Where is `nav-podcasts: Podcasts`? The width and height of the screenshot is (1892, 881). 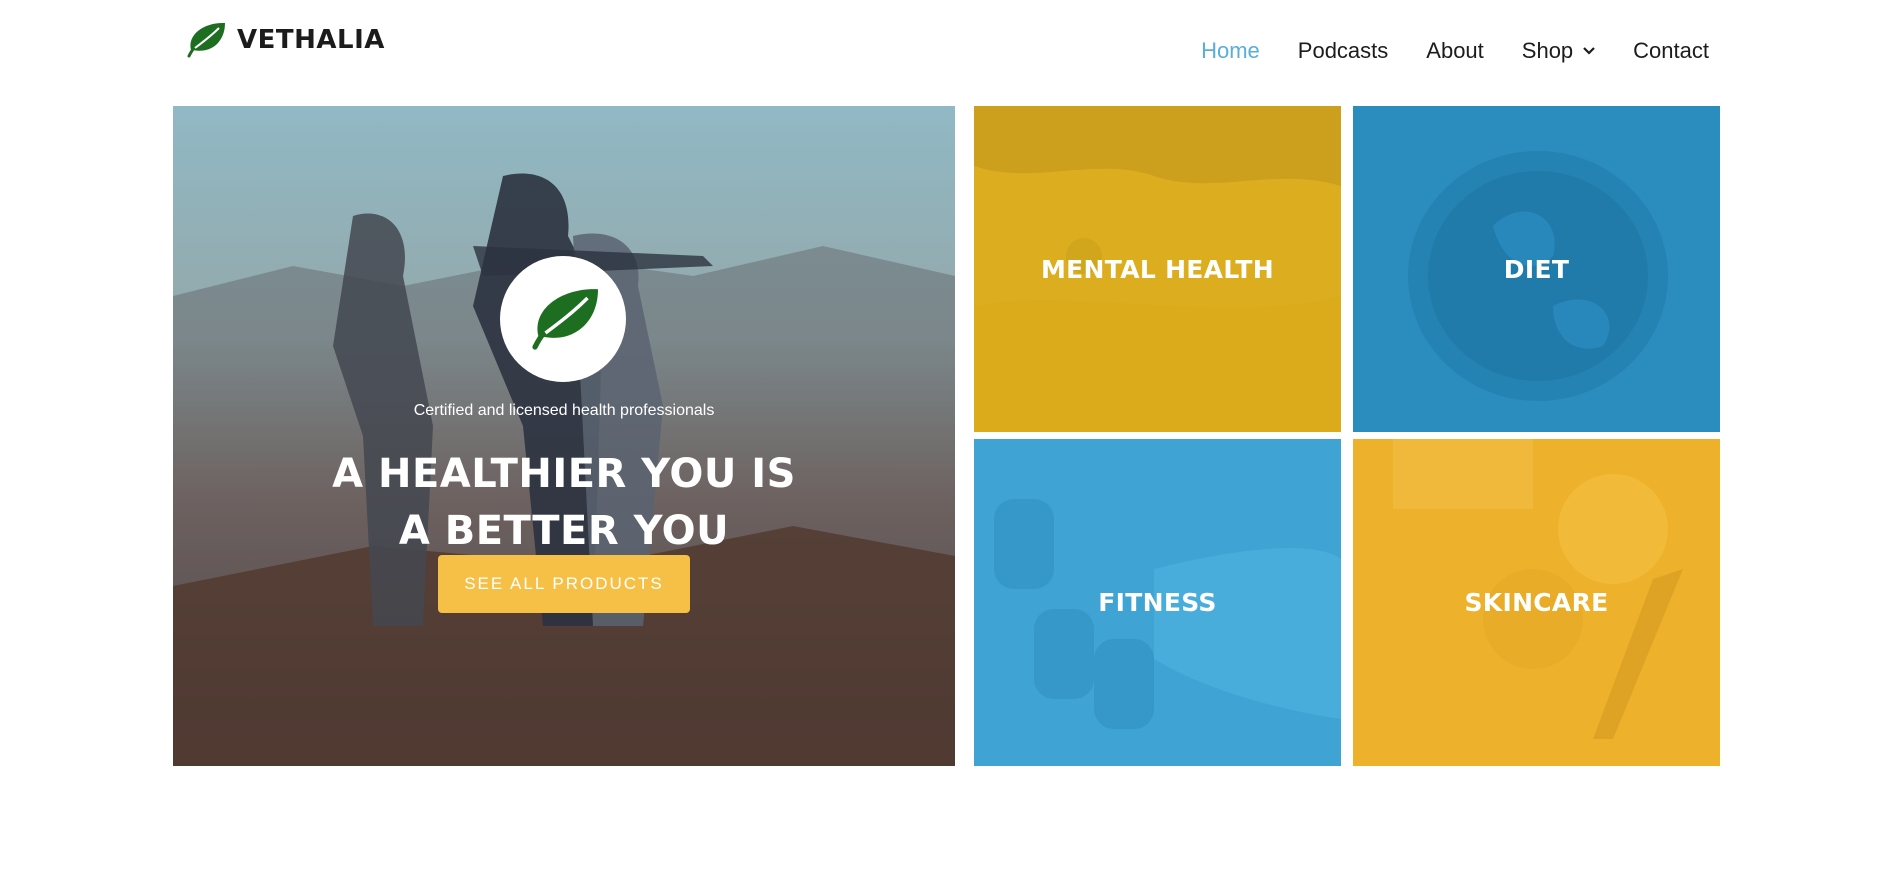
nav-podcasts: Podcasts is located at coordinates (1343, 51).